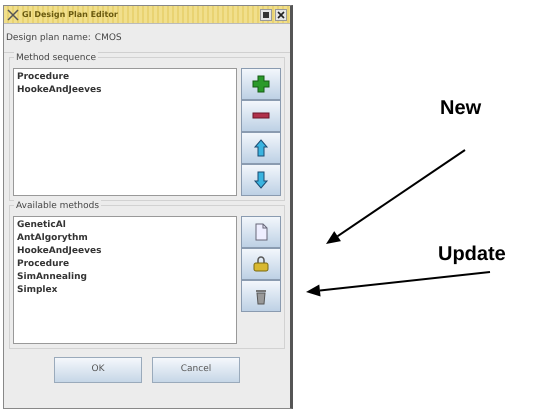 This screenshot has width=546, height=411. Describe the element at coordinates (461, 108) in the screenshot. I see `annotation-label: New` at that location.